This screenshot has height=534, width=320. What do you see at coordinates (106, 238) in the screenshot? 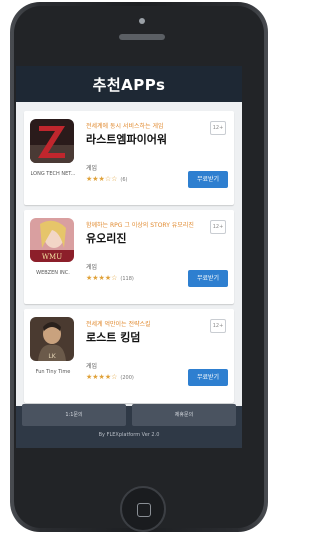
I see `app-title: 유오리진` at bounding box center [106, 238].